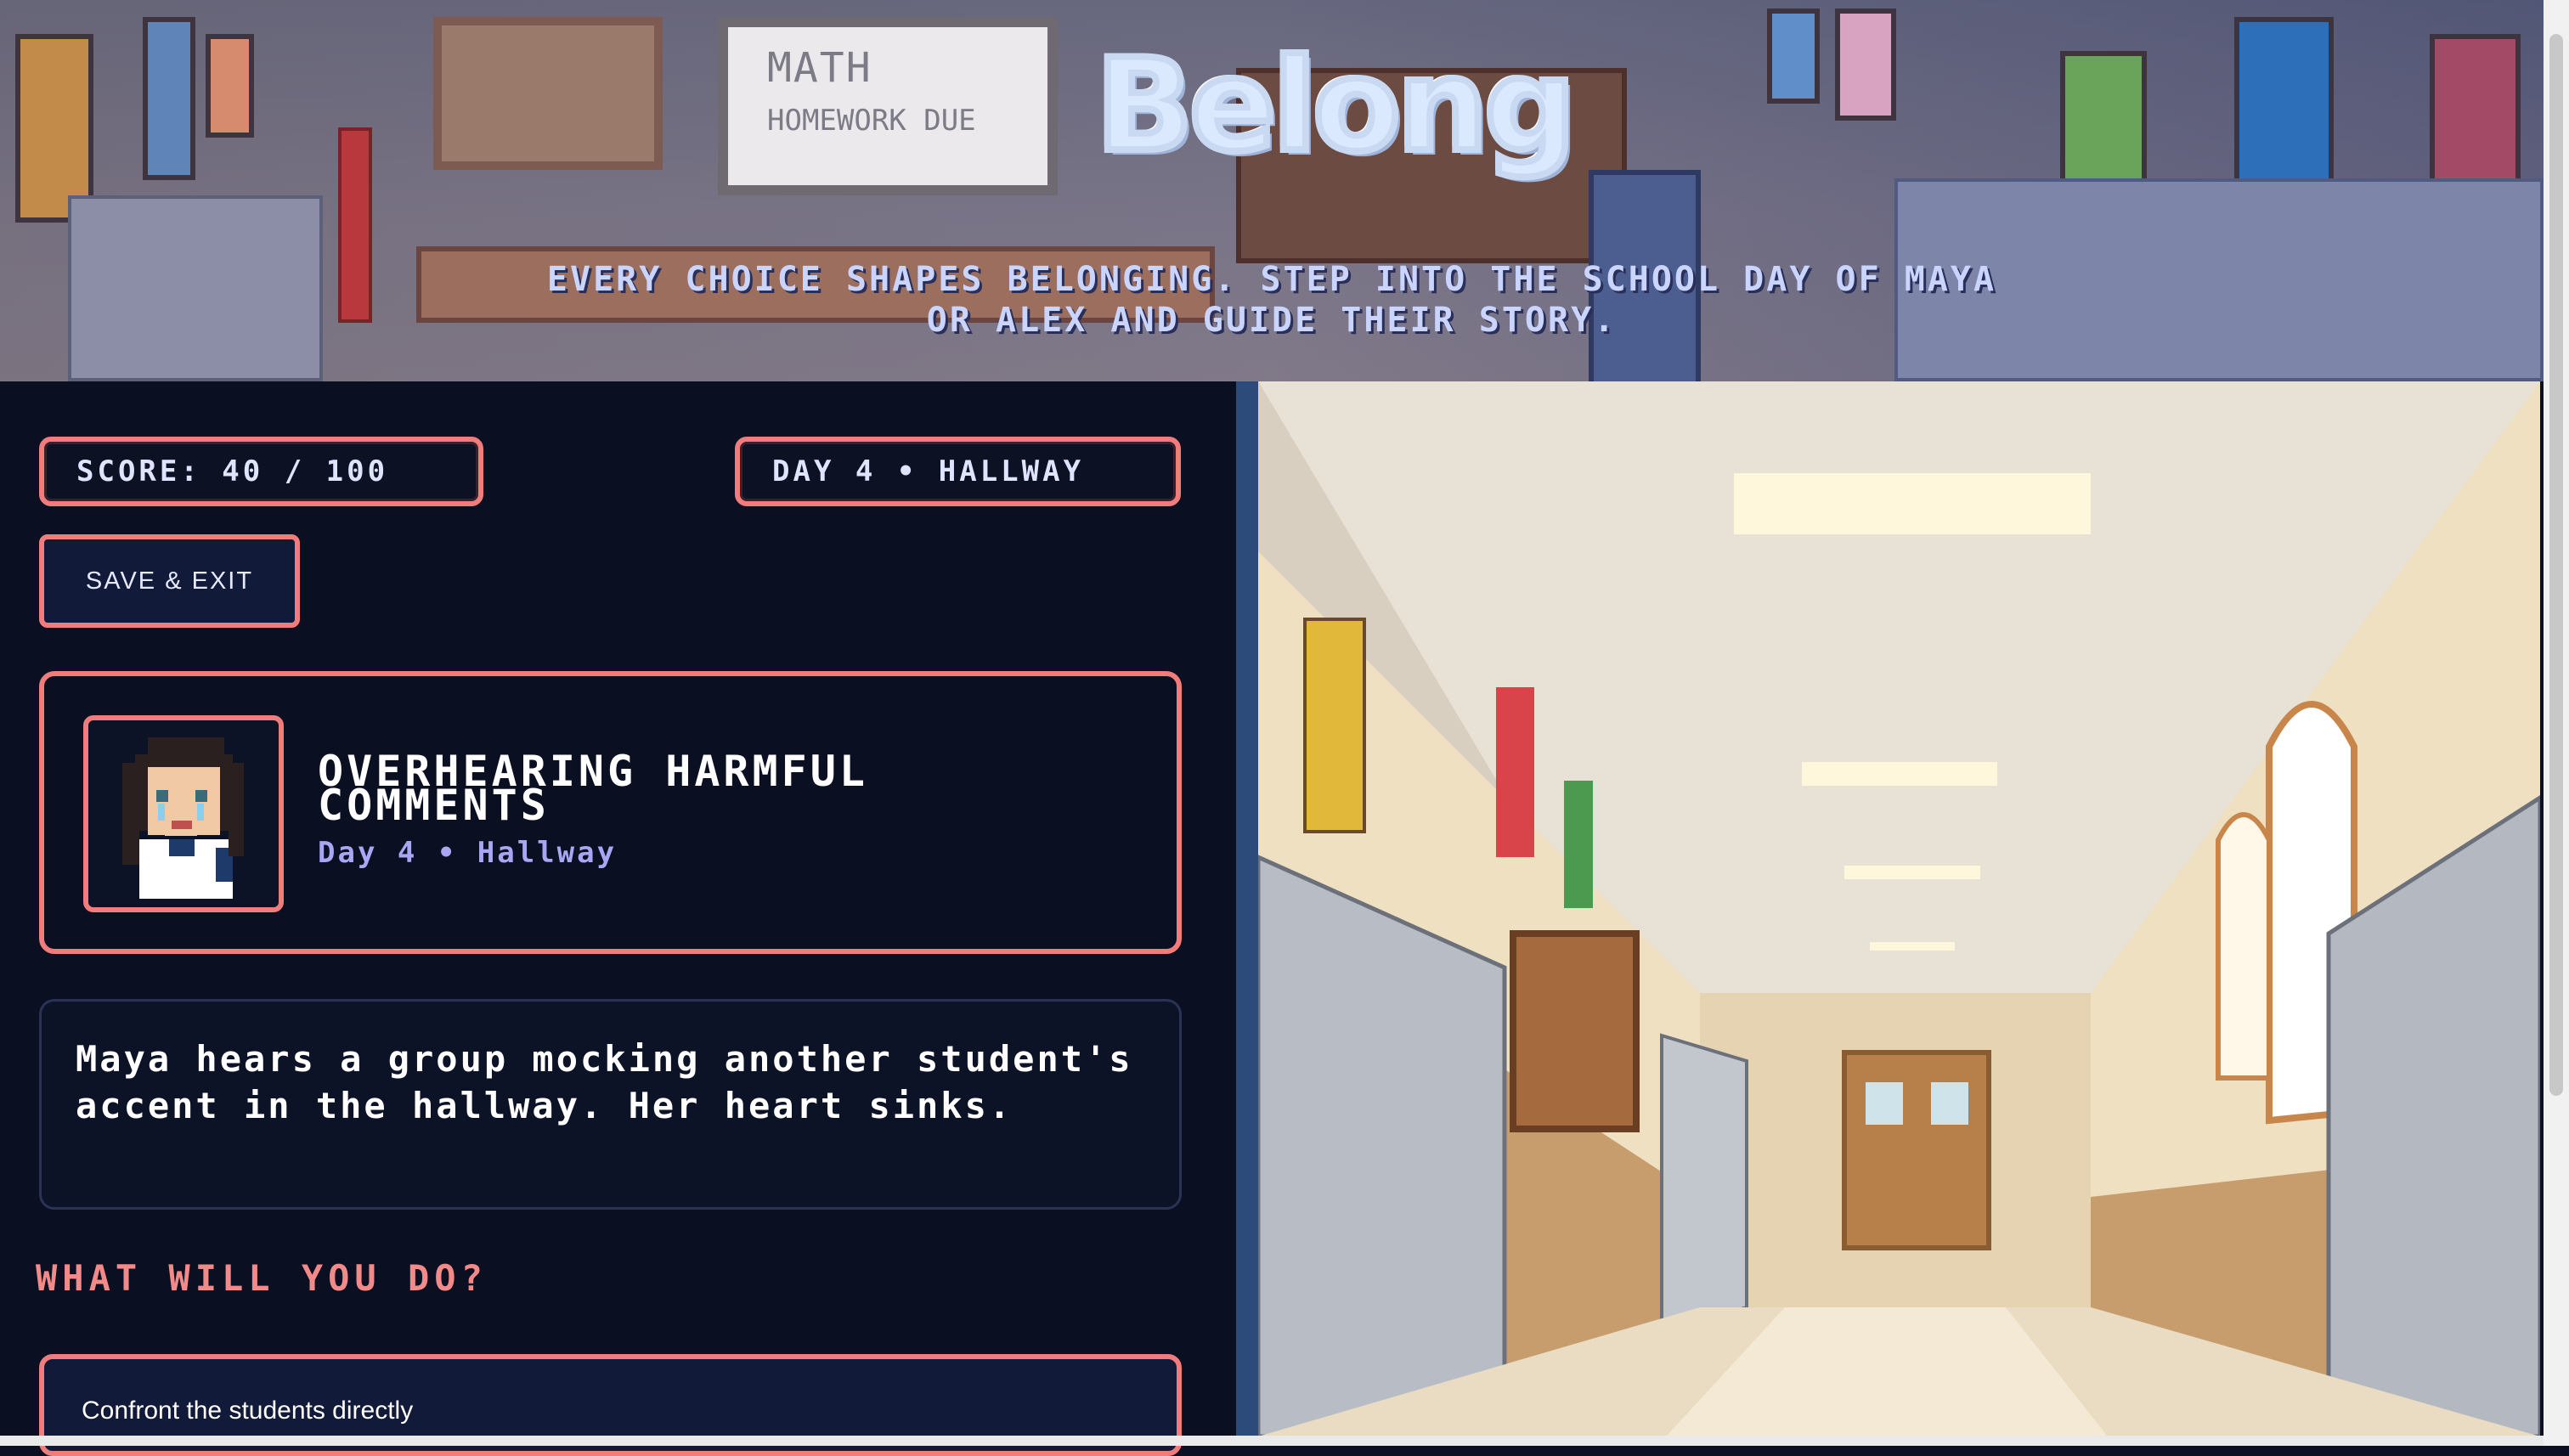  I want to click on crying-girl-avatar-icon, so click(183, 814).